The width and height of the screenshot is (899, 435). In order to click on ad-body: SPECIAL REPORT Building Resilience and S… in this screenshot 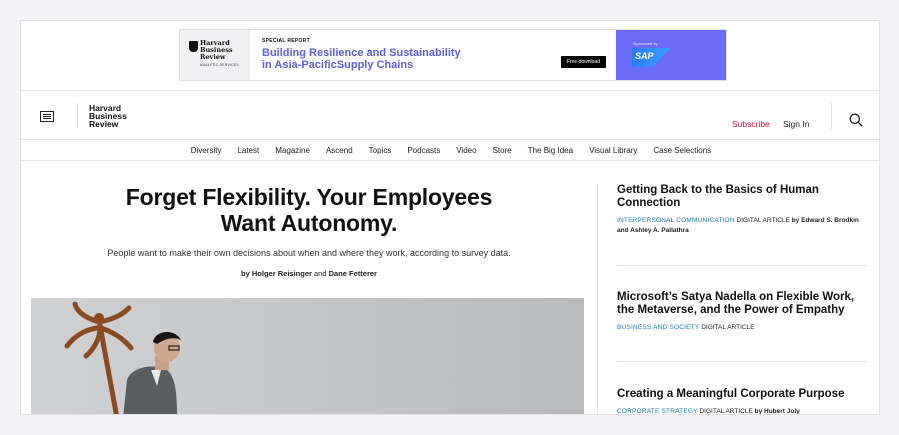, I will do `click(433, 55)`.